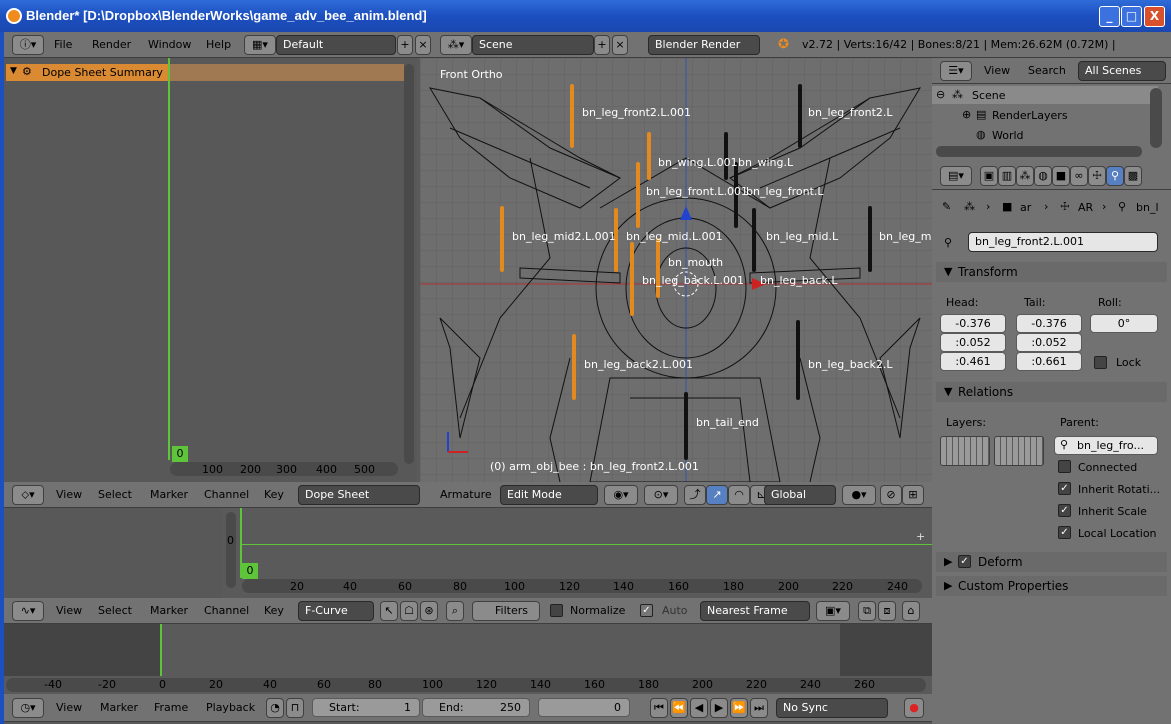  Describe the element at coordinates (409, 264) in the screenshot. I see `dopesheet-scrollbar-v` at that location.